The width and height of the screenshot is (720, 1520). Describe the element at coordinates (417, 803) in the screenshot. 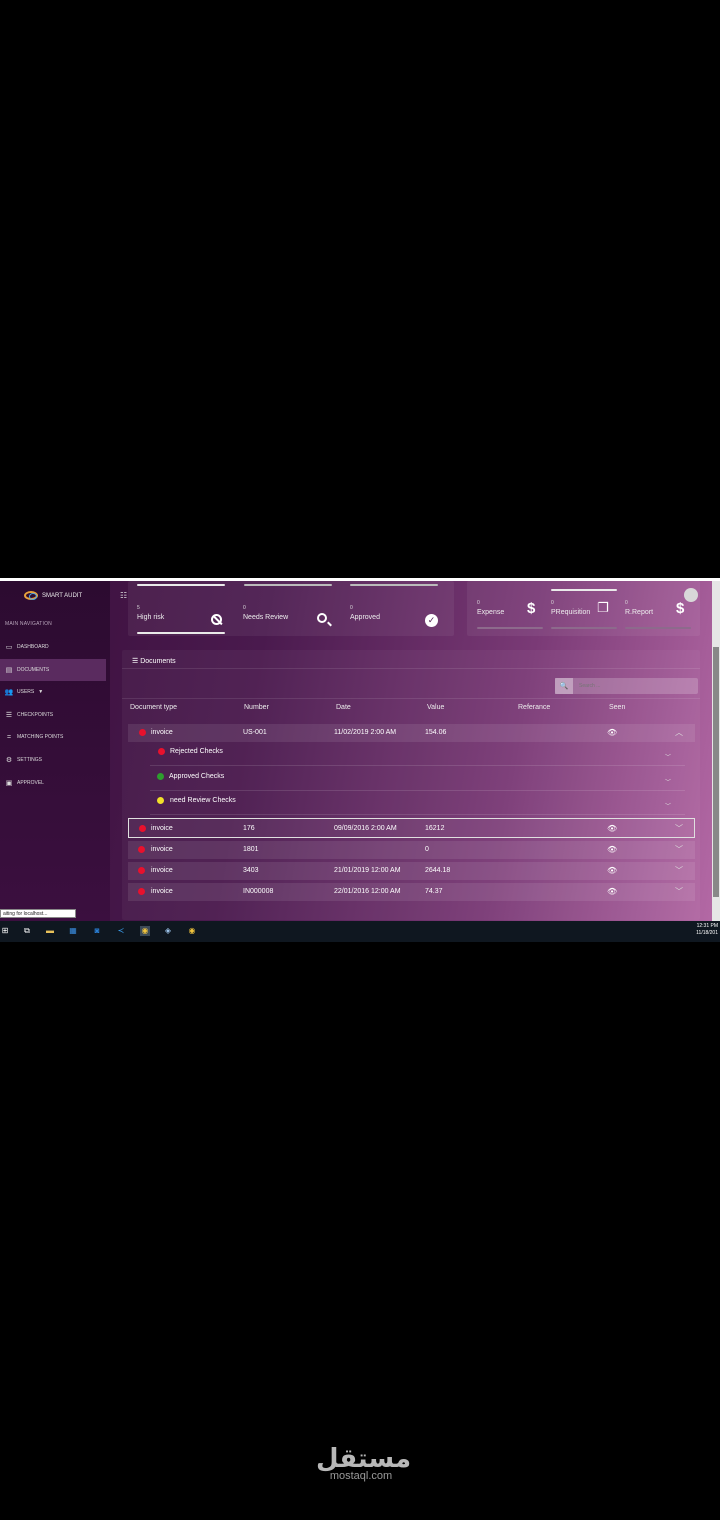

I see `sub-item-need-review-checks: need Review Checks ﹀` at that location.